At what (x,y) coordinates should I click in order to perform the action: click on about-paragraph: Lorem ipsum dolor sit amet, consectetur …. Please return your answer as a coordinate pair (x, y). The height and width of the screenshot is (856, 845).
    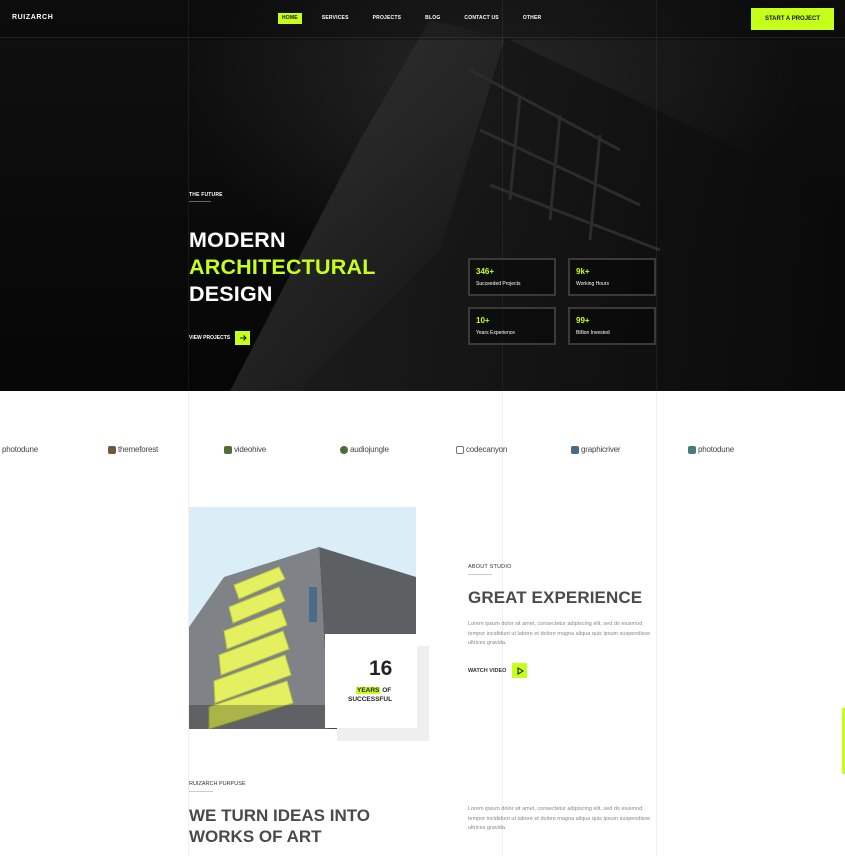
    Looking at the image, I should click on (559, 633).